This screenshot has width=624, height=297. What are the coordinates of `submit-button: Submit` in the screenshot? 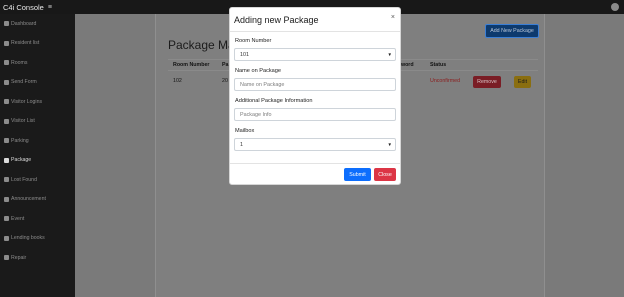 It's located at (357, 174).